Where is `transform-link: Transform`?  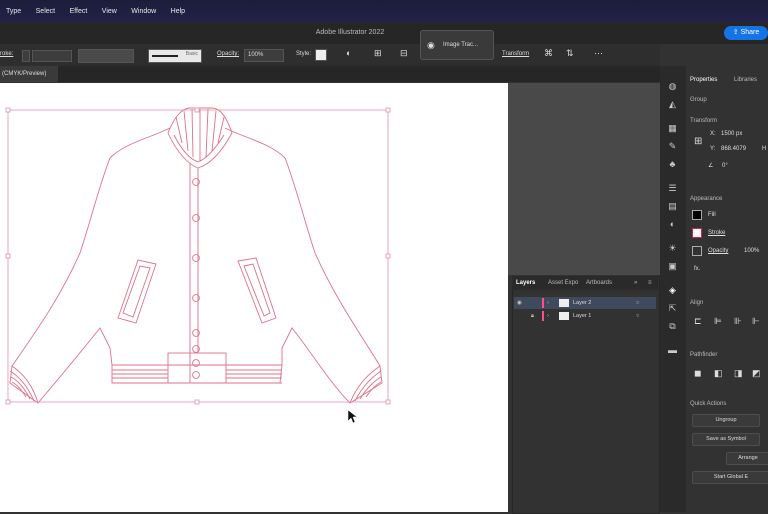
transform-link: Transform is located at coordinates (515, 54).